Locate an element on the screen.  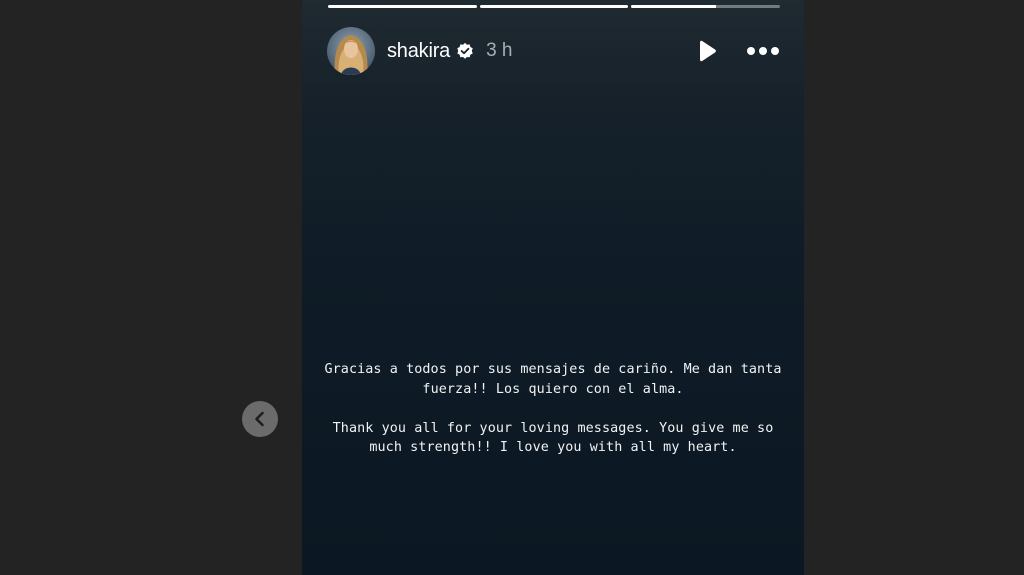
verified-badge-icon is located at coordinates (465, 51).